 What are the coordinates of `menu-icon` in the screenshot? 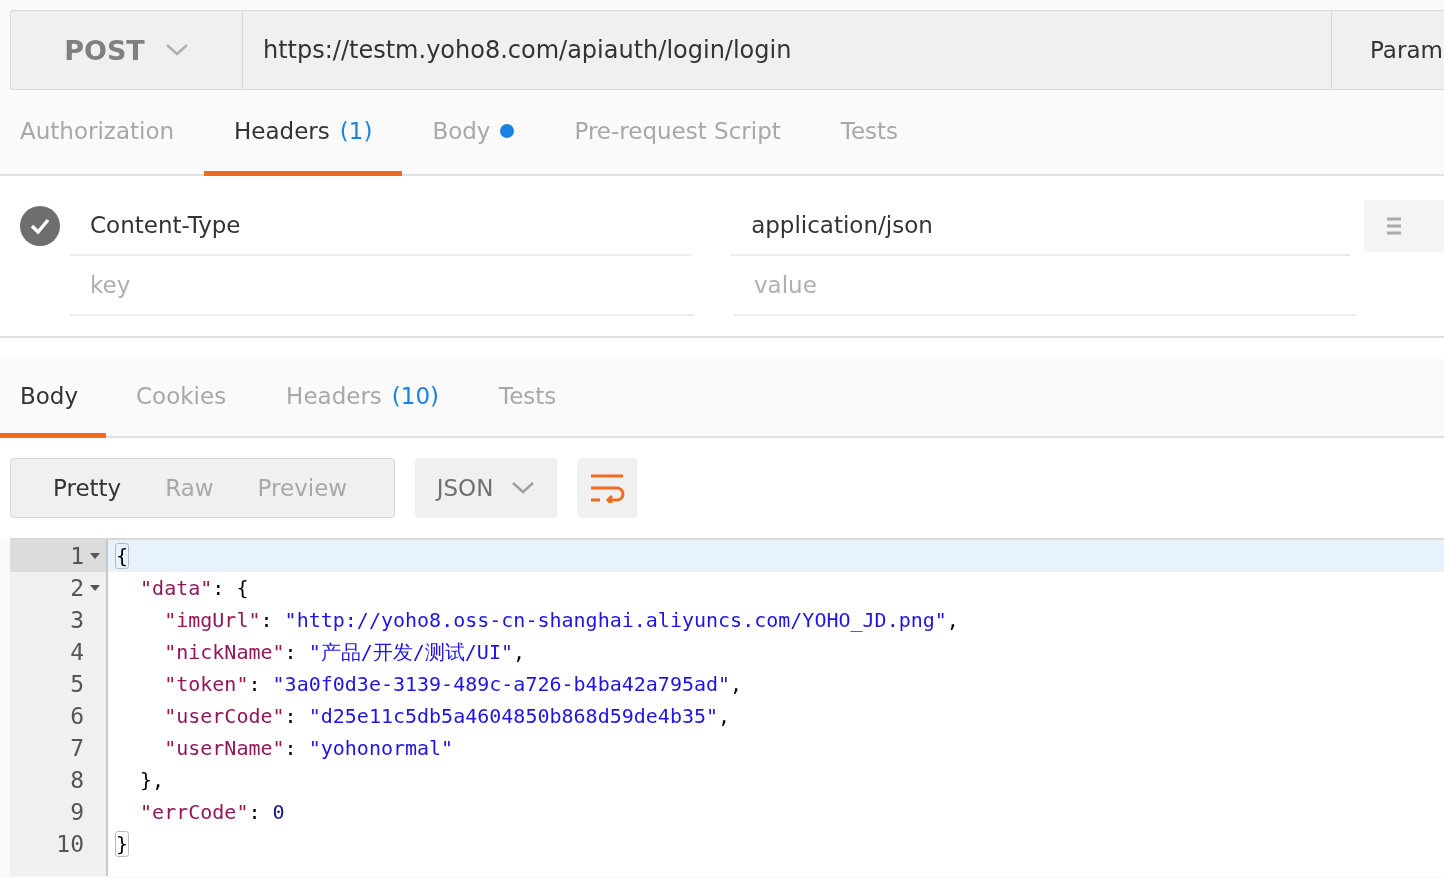 It's located at (1394, 226).